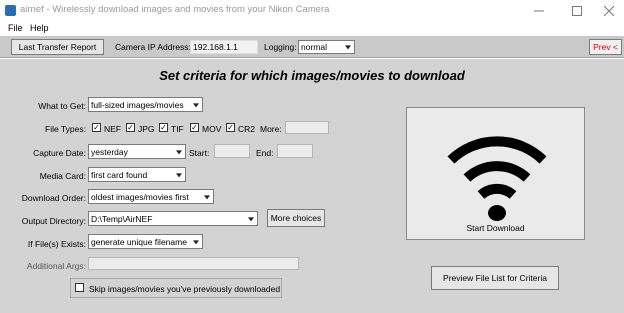 The height and width of the screenshot is (313, 624). Describe the element at coordinates (137, 104) in the screenshot. I see `what-to-get-value: full-sized images/movies` at that location.